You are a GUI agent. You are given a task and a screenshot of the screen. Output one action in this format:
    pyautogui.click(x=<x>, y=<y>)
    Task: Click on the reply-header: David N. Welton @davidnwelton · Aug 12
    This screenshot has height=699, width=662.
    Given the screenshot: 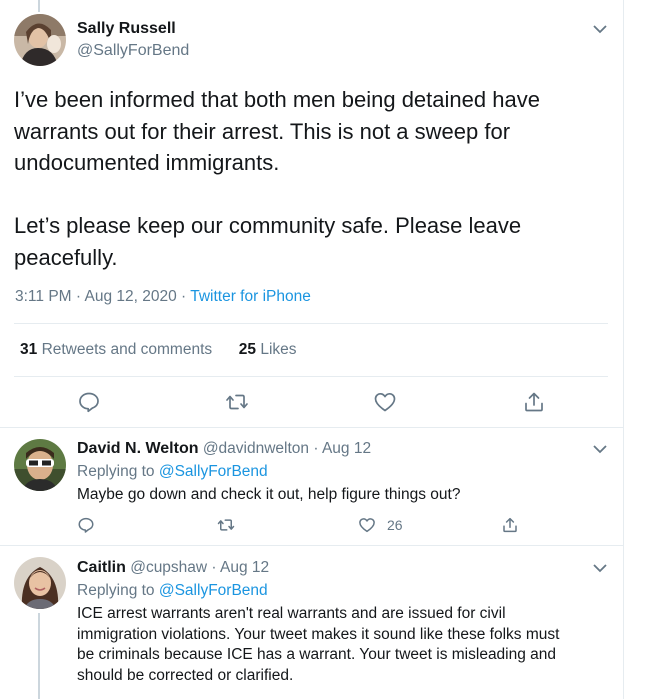 What is the action you would take?
    pyautogui.click(x=224, y=449)
    